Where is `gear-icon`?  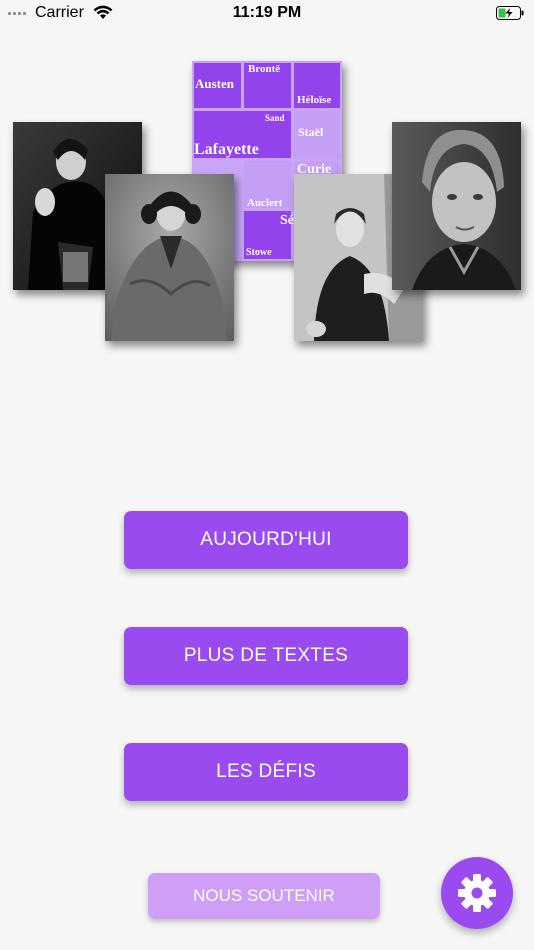 gear-icon is located at coordinates (477, 893).